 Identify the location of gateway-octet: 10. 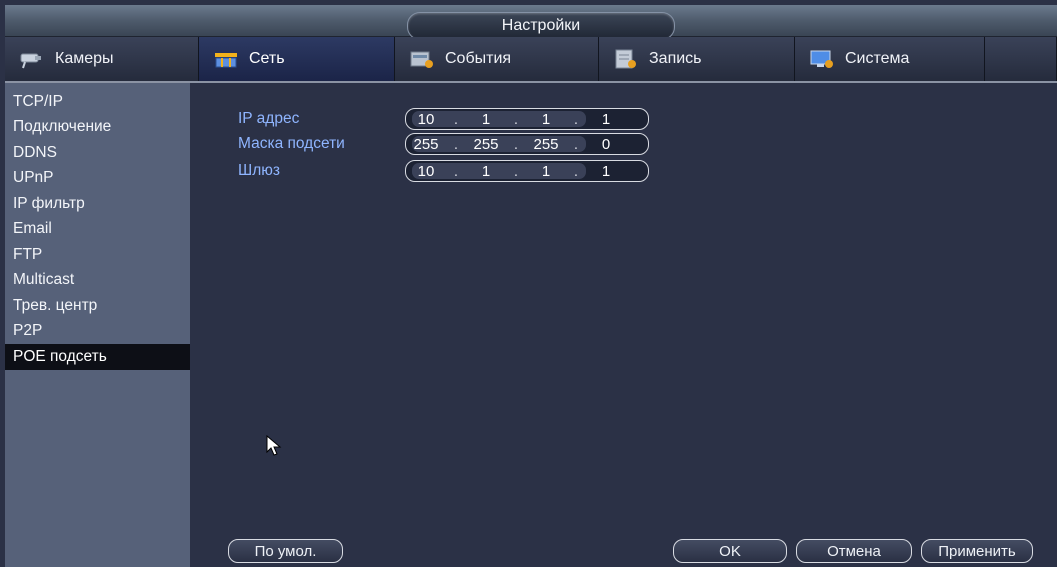
(426, 171).